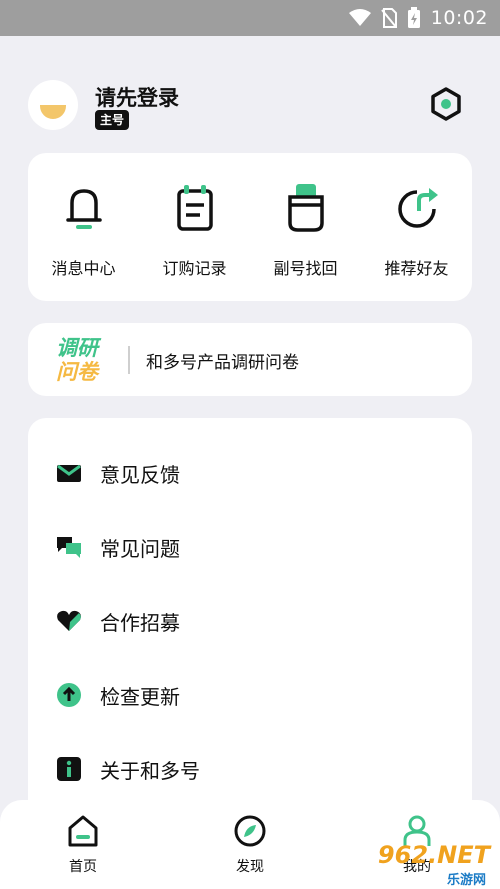 This screenshot has width=500, height=889. What do you see at coordinates (137, 97) in the screenshot?
I see `login-prompt: 请先登录` at bounding box center [137, 97].